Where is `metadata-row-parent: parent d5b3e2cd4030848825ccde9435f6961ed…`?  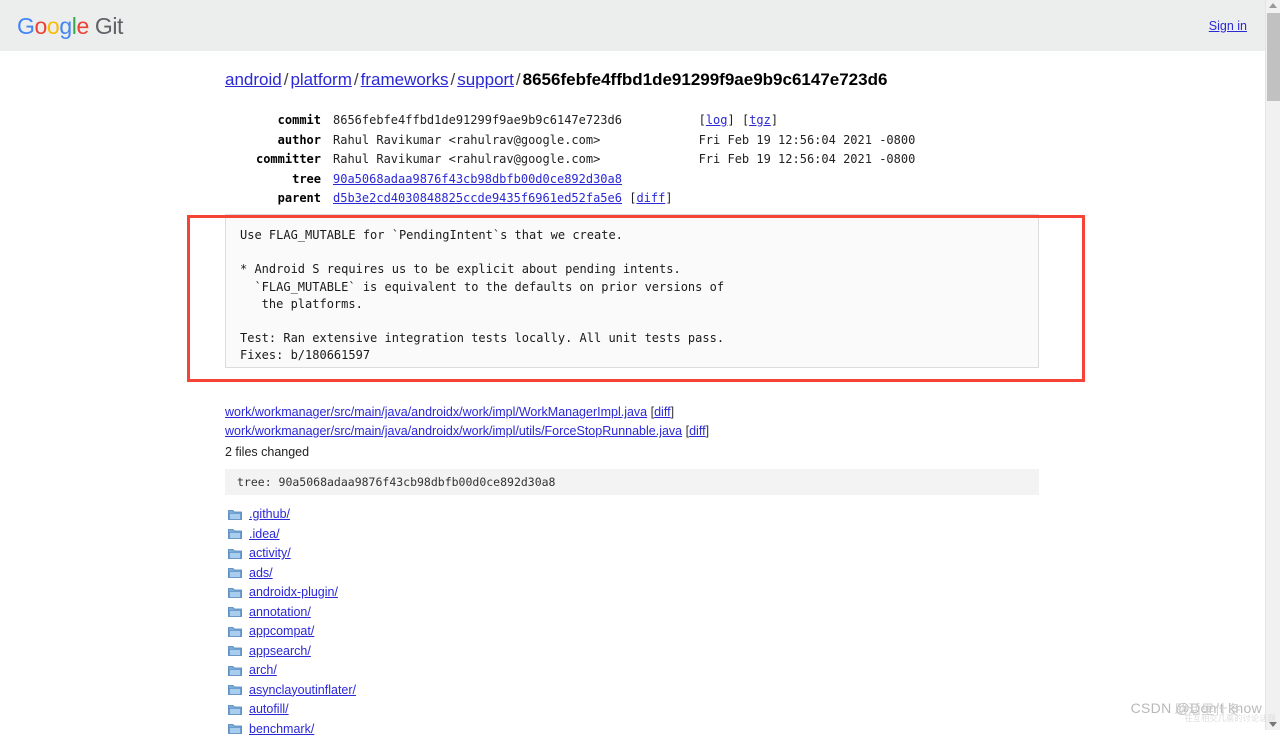 metadata-row-parent: parent d5b3e2cd4030848825ccde9435f6961ed… is located at coordinates (570, 199).